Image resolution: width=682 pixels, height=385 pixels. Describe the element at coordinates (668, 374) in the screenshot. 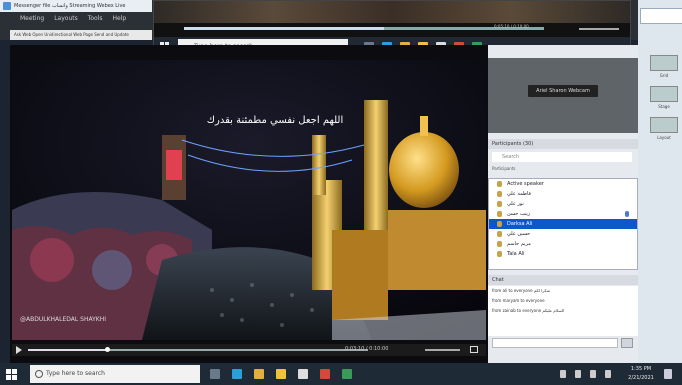

I see `notifications-icon` at that location.